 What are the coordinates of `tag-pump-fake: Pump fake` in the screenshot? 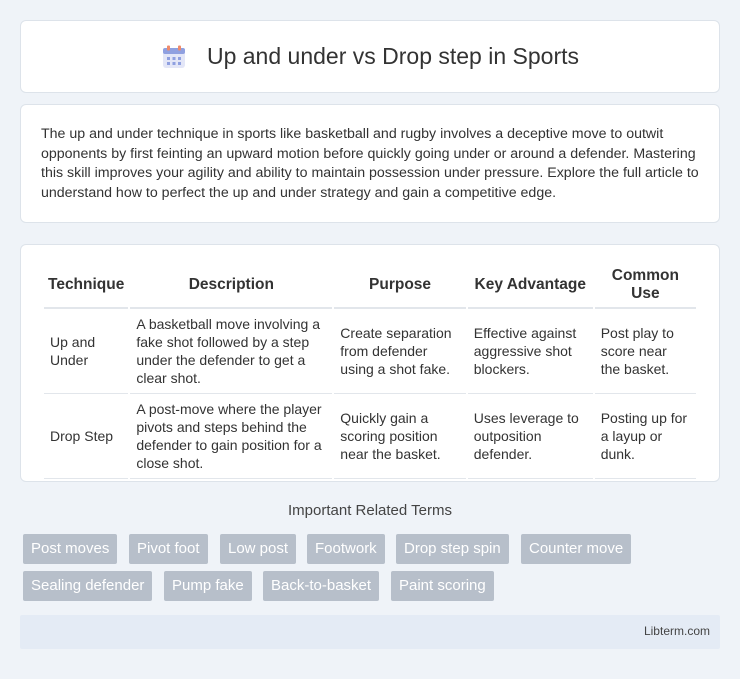 It's located at (208, 586).